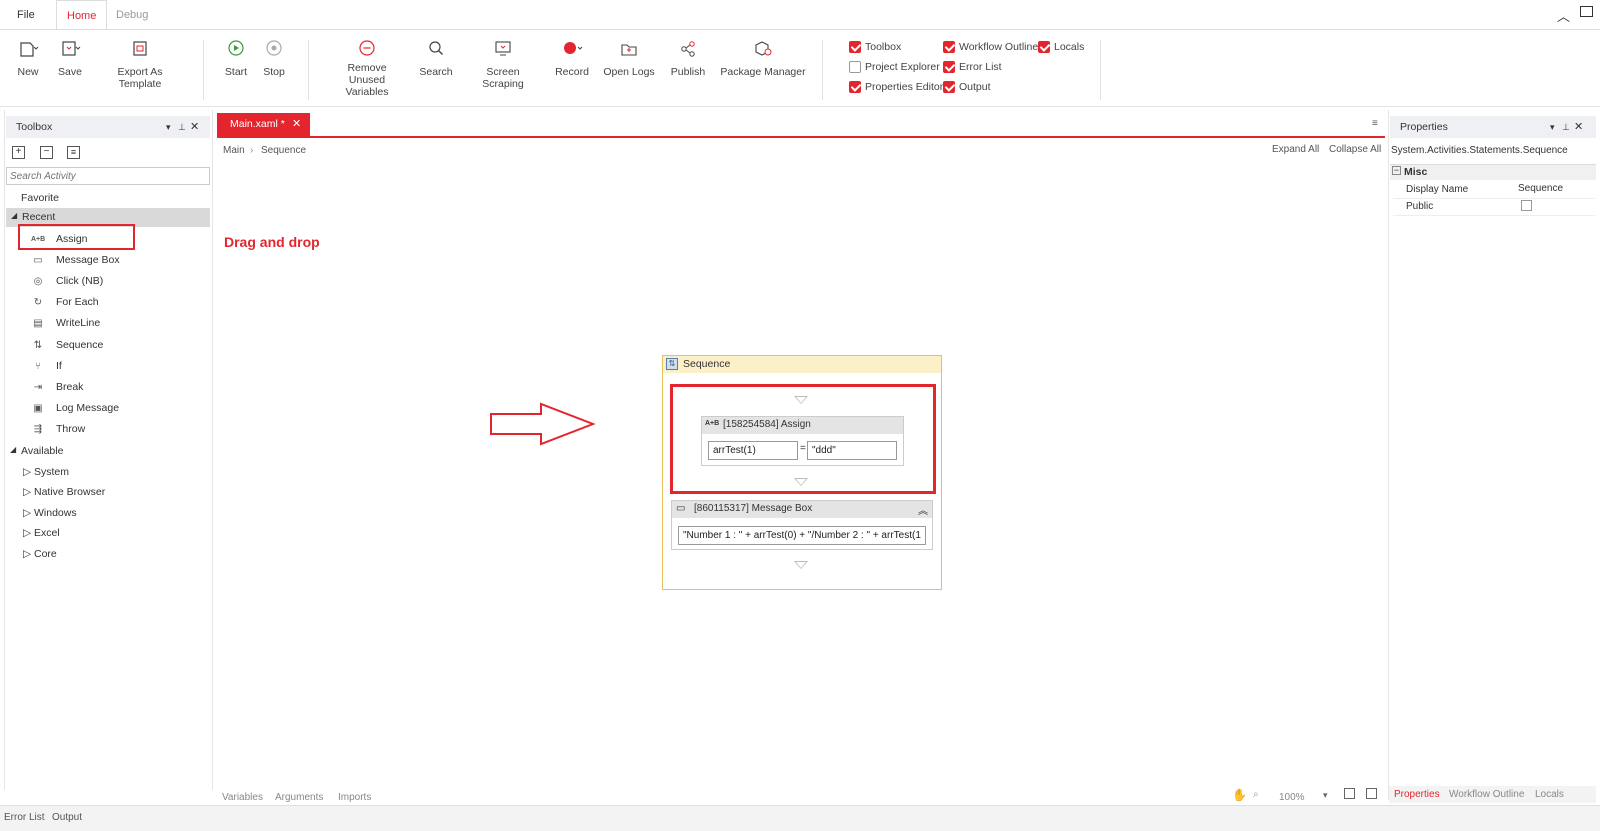  What do you see at coordinates (234, 150) in the screenshot?
I see `breadcrumb-main: Main` at bounding box center [234, 150].